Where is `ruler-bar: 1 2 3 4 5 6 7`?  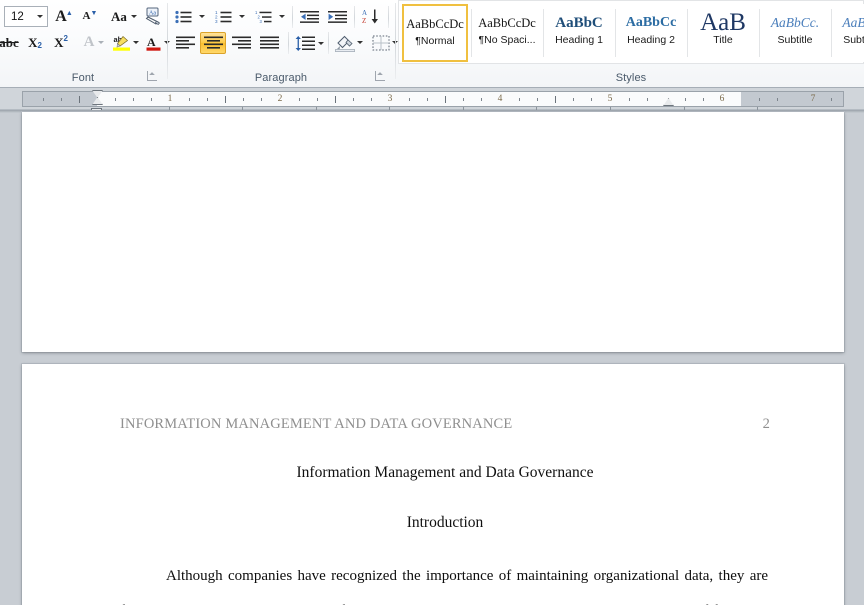 ruler-bar: 1 2 3 4 5 6 7 is located at coordinates (432, 101).